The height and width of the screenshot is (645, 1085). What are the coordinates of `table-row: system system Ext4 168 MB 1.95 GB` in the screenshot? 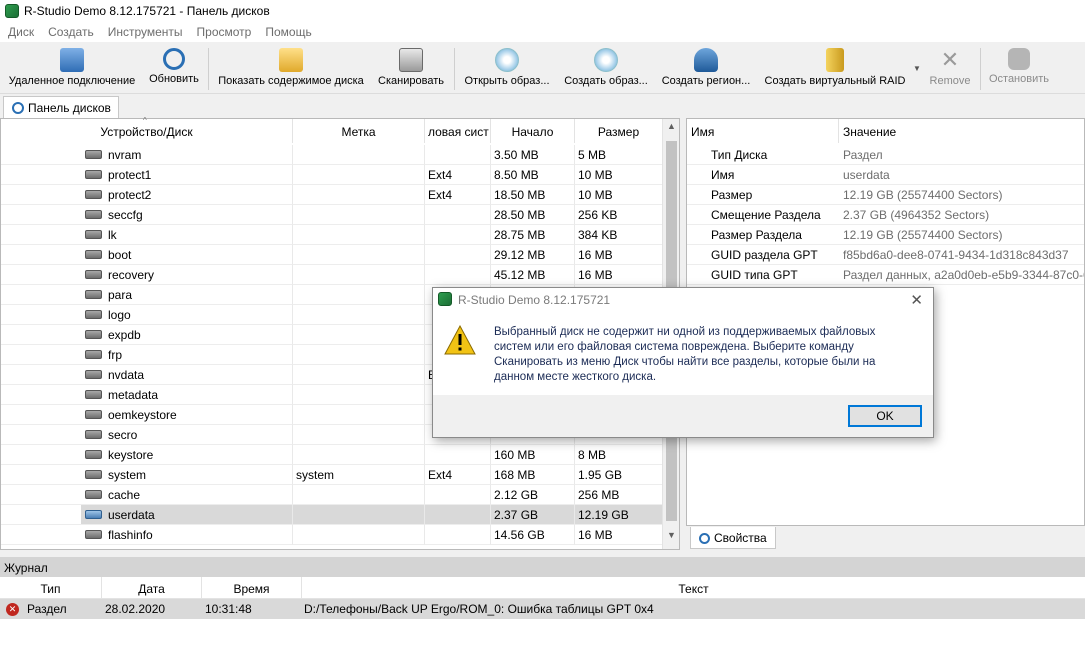 It's located at (332, 475).